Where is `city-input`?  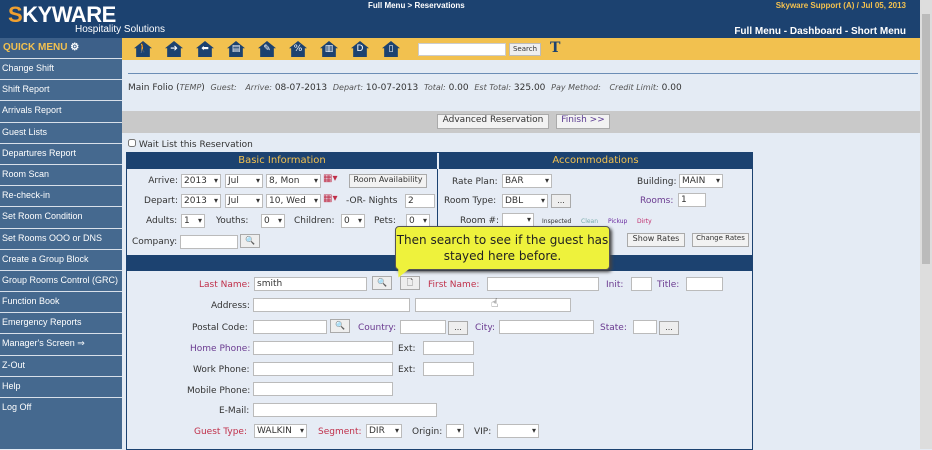
city-input is located at coordinates (546, 327).